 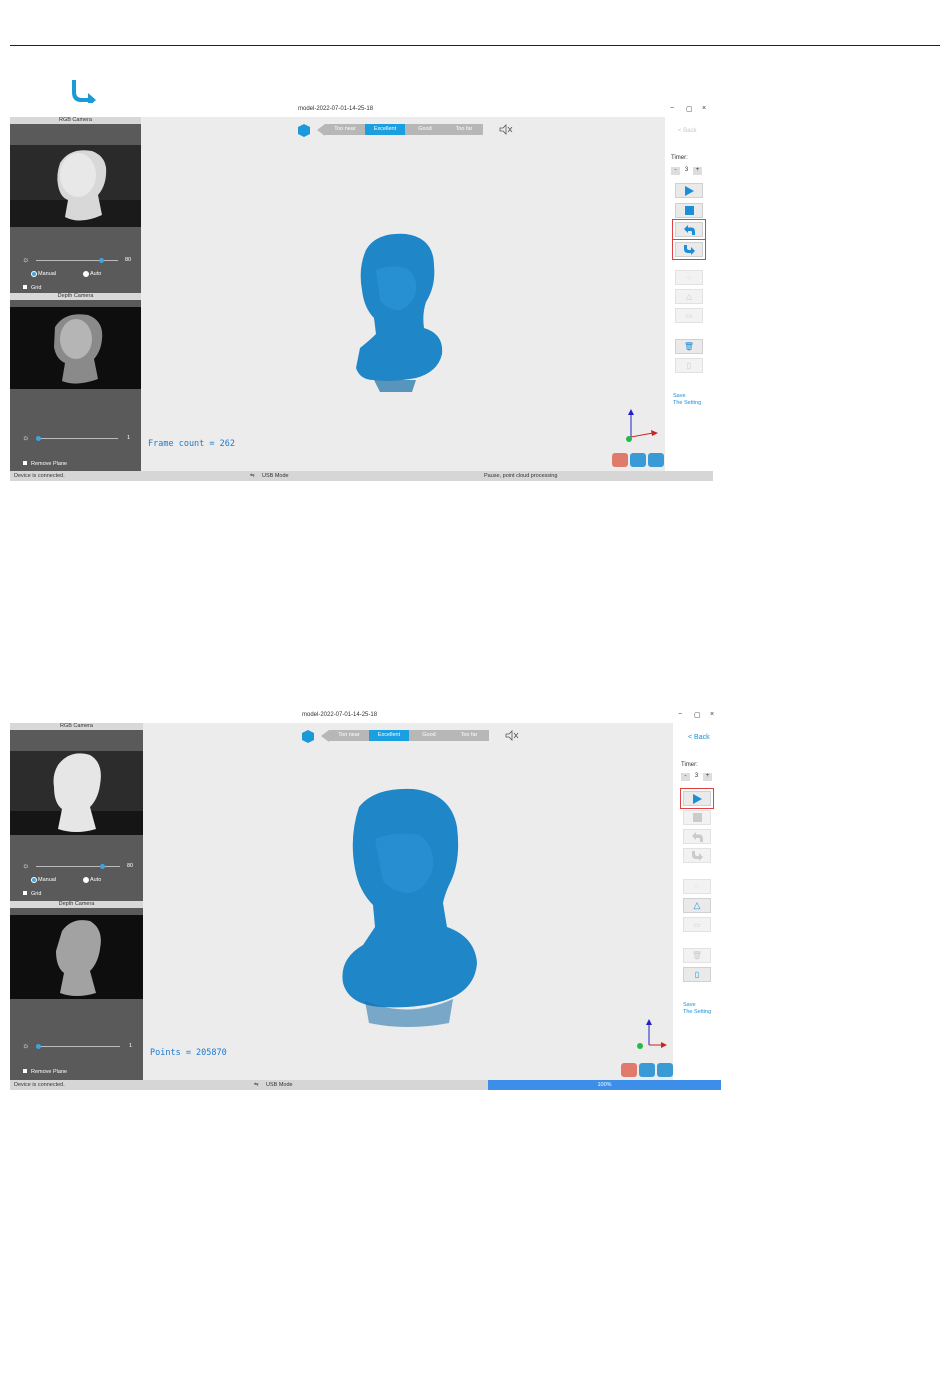 I want to click on remove-plane-row: Remove Plane, so click(x=75, y=464).